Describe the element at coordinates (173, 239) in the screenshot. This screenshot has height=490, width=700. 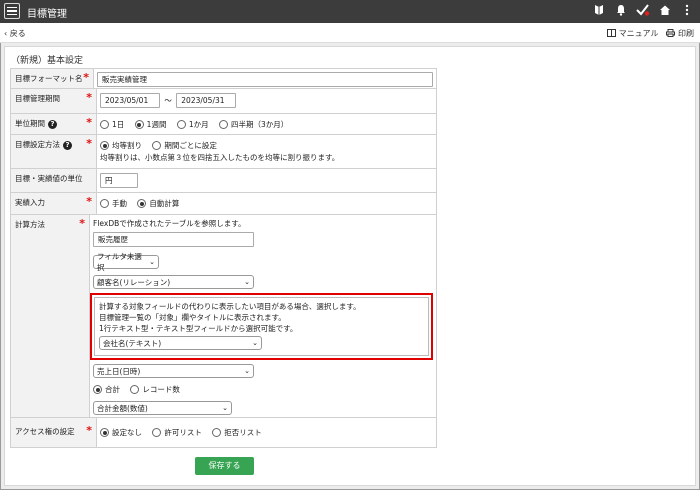
I see `table-input: 販売履歴` at that location.